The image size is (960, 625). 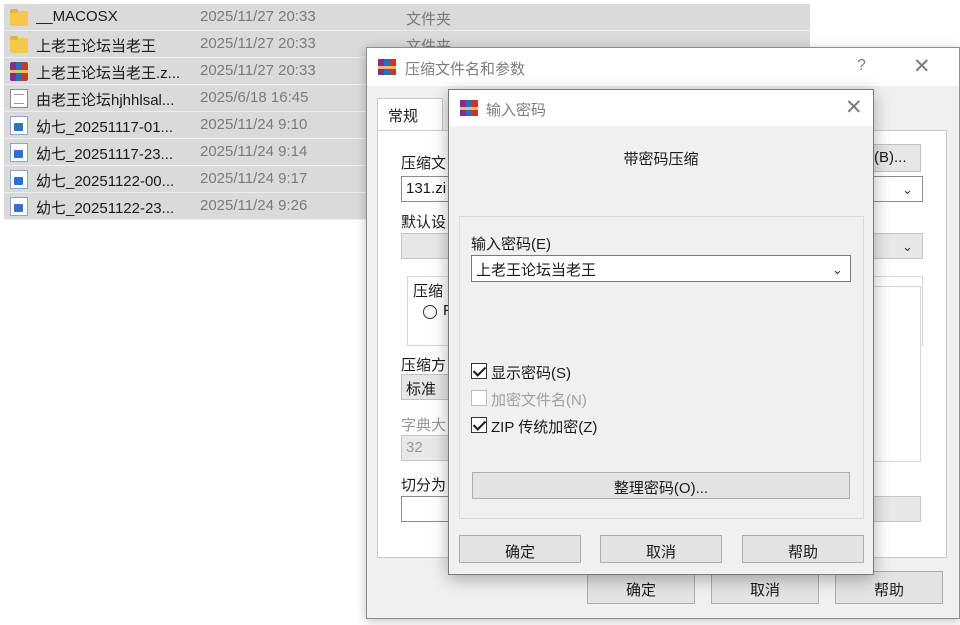 I want to click on archive-format-label: 压缩, so click(x=428, y=291).